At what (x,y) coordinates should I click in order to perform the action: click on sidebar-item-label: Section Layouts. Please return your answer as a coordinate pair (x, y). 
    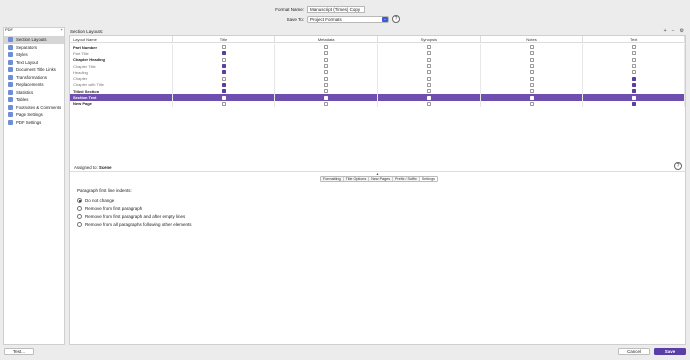
    Looking at the image, I should click on (31, 40).